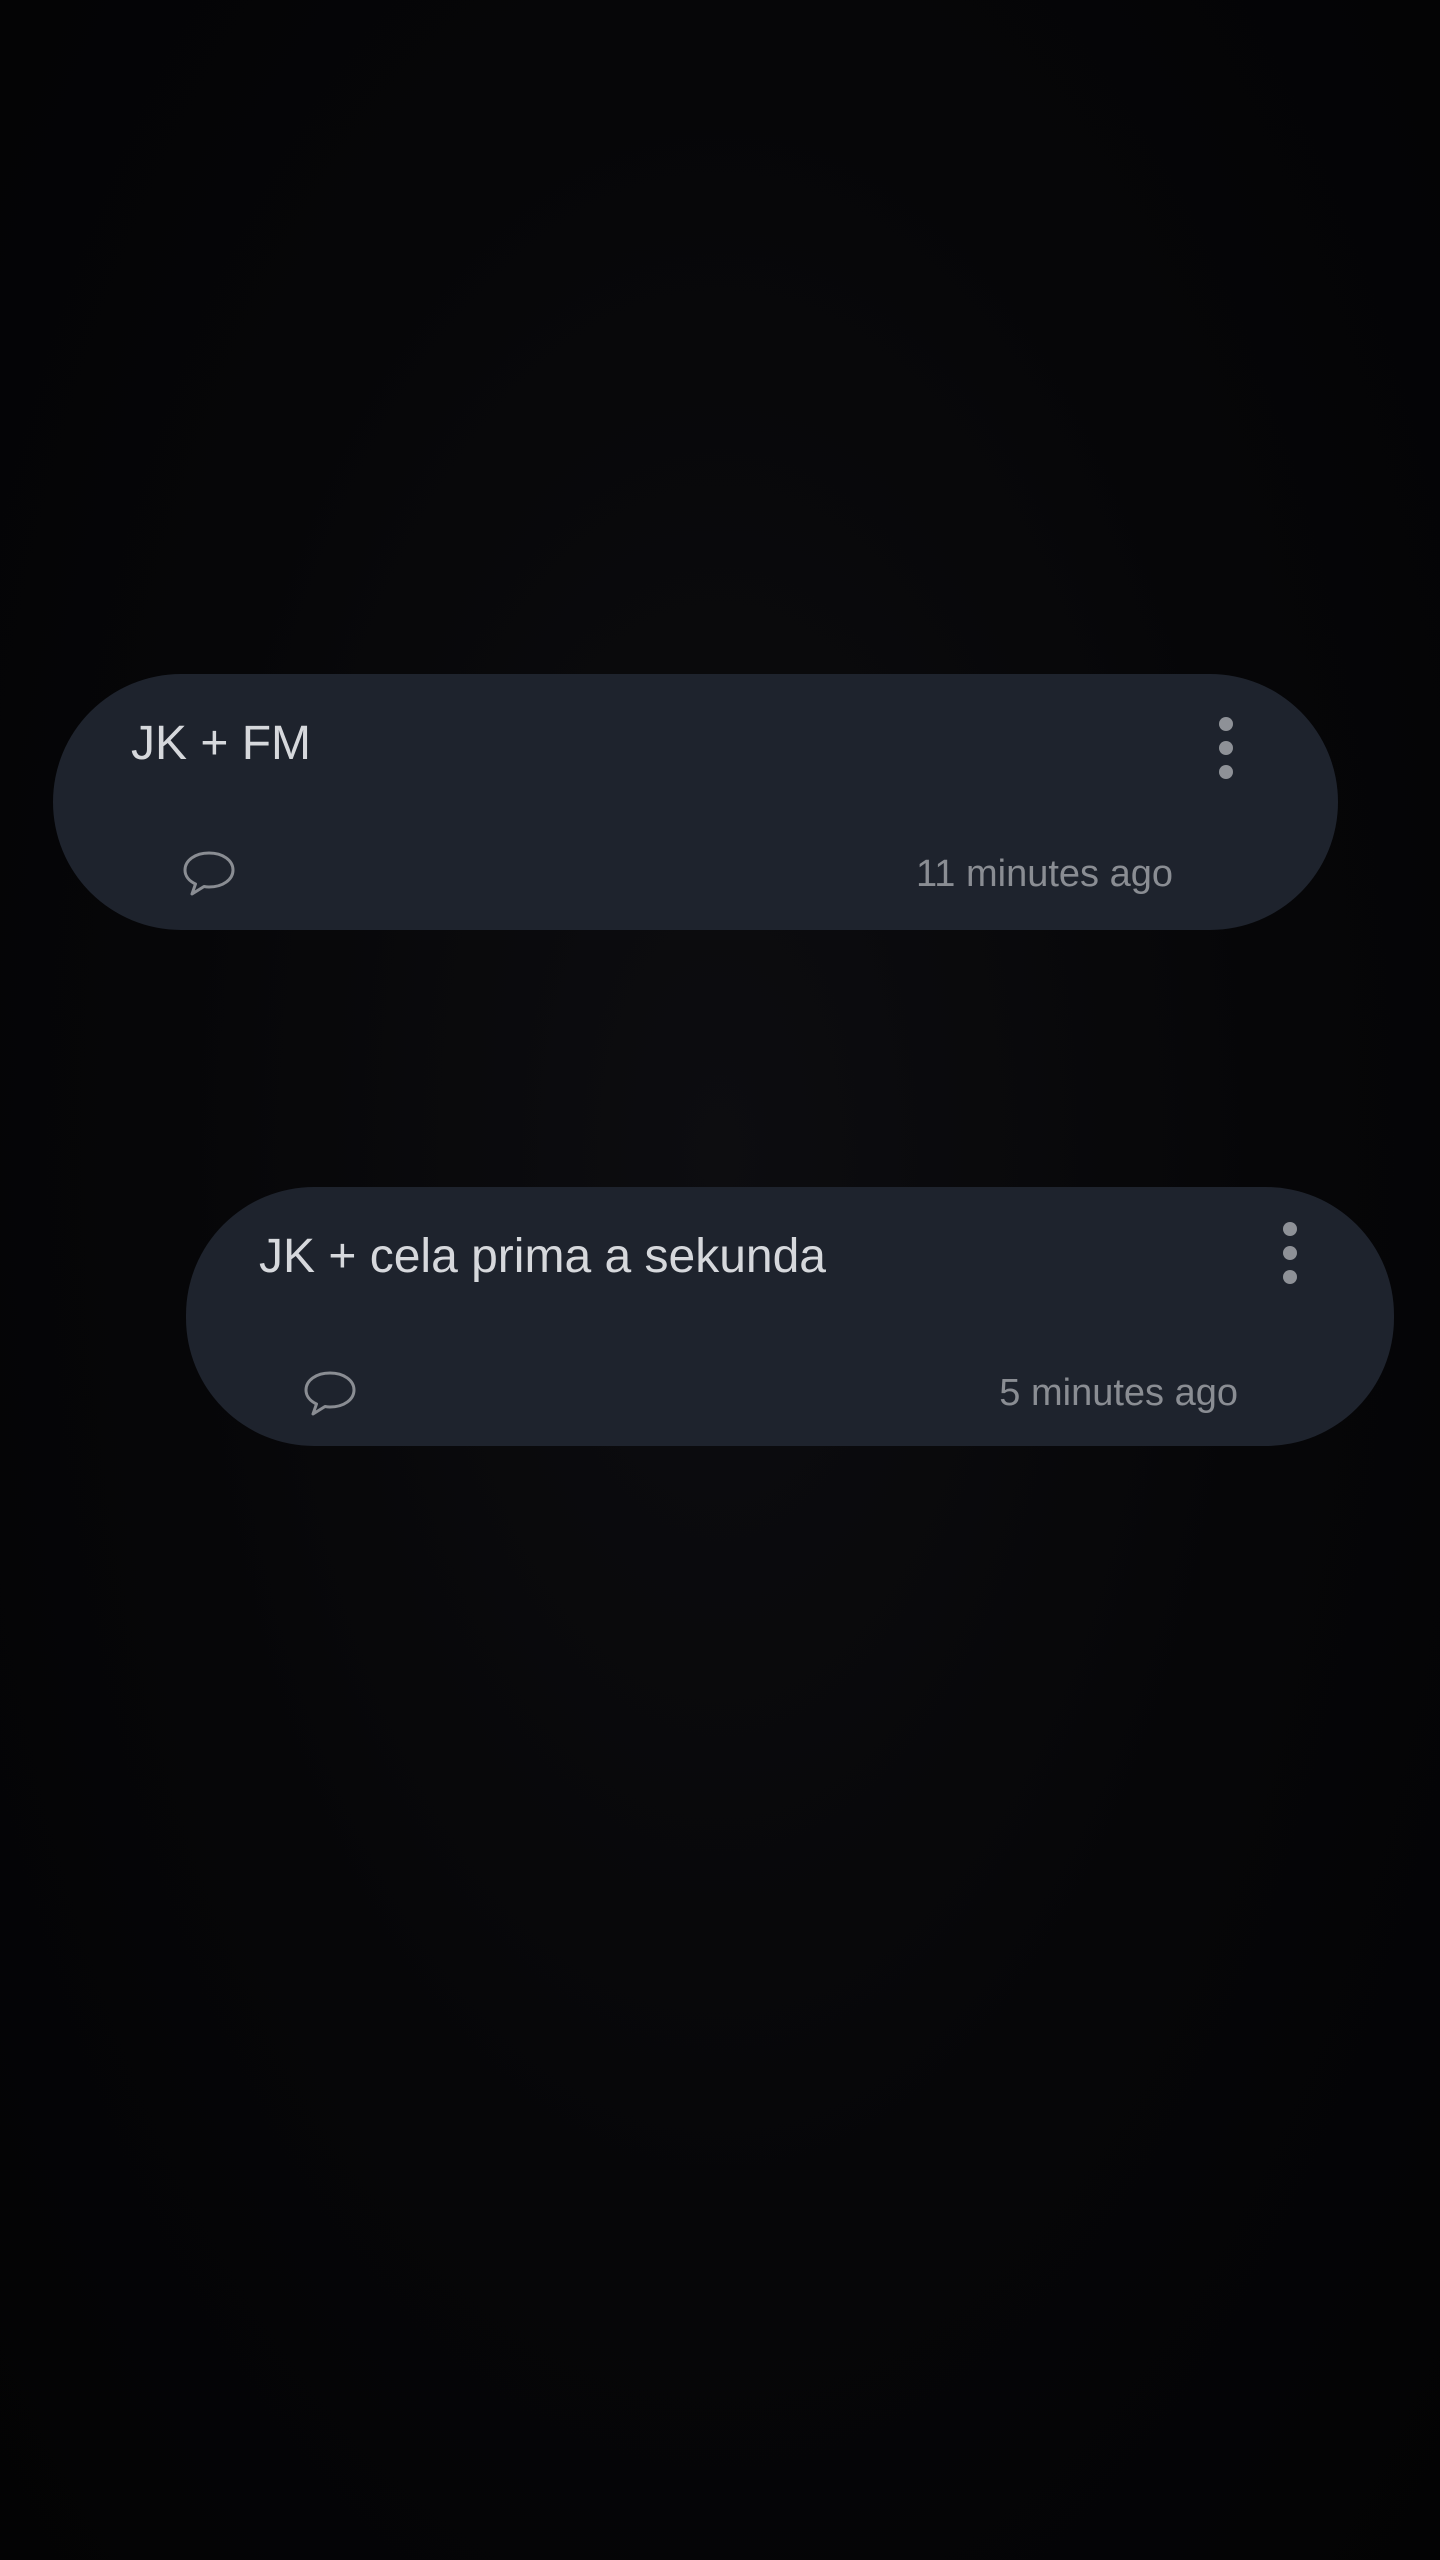 Image resolution: width=1440 pixels, height=2560 pixels. What do you see at coordinates (221, 743) in the screenshot?
I see `note-title: JK + FM` at bounding box center [221, 743].